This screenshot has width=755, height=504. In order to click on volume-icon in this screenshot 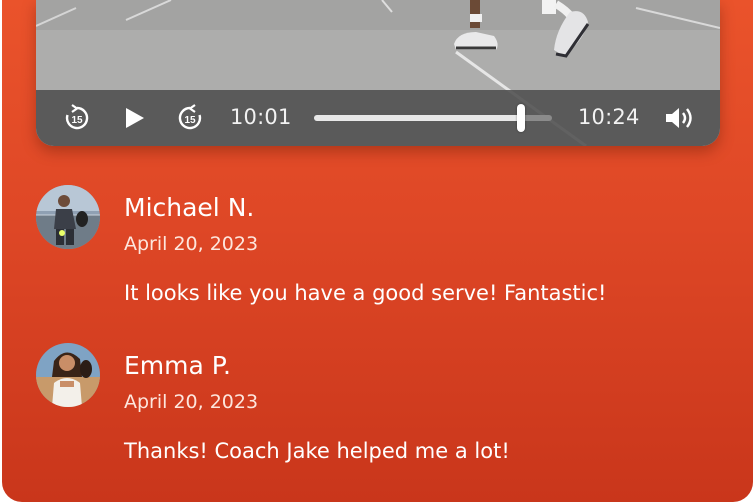, I will do `click(679, 118)`.